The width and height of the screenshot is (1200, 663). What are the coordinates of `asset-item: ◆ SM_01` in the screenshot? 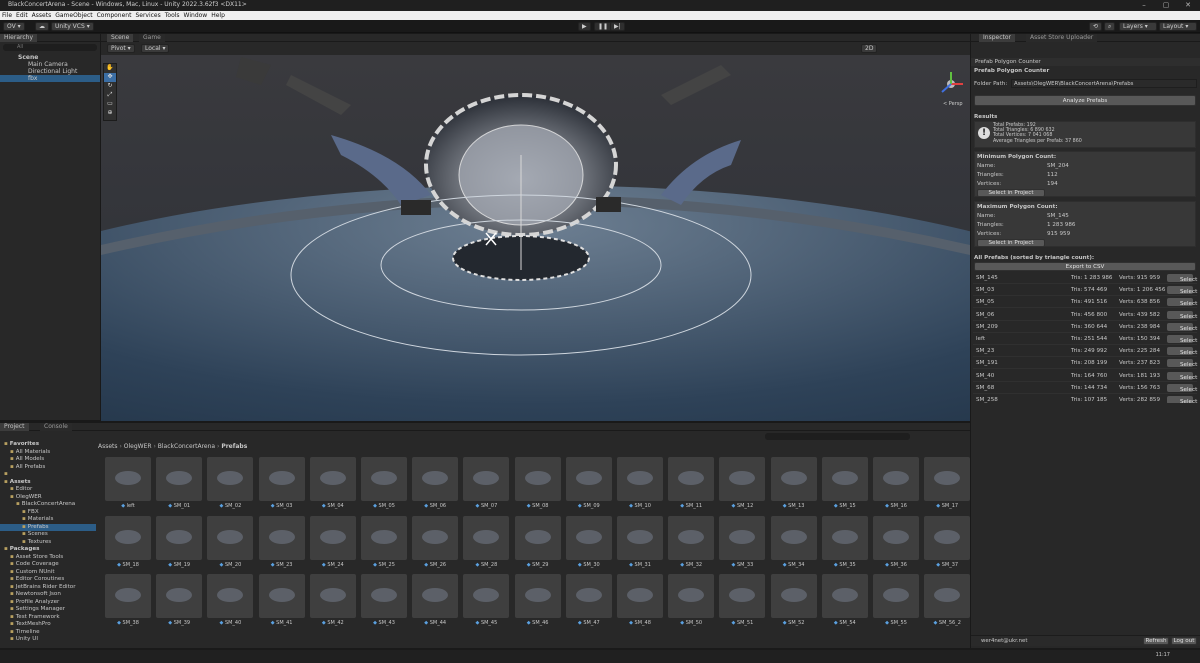 It's located at (179, 484).